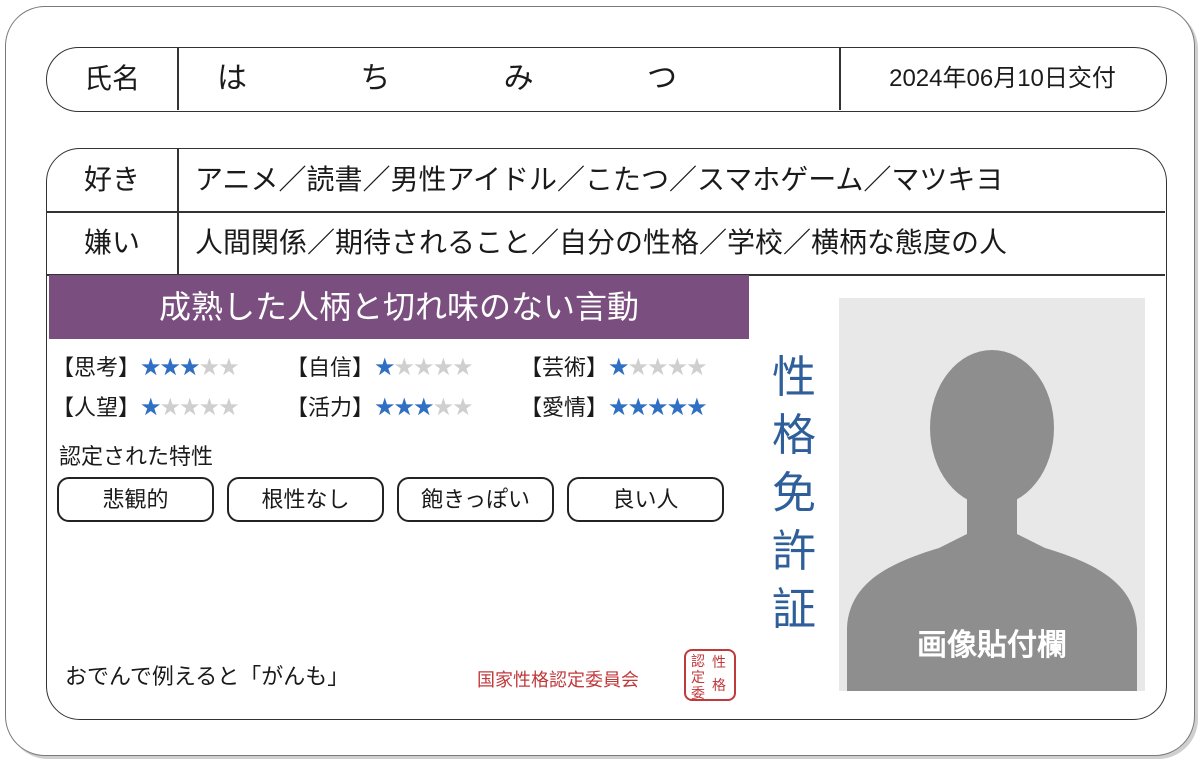  I want to click on rating-item: 【活力】★★★★★ ★★★, so click(380, 408).